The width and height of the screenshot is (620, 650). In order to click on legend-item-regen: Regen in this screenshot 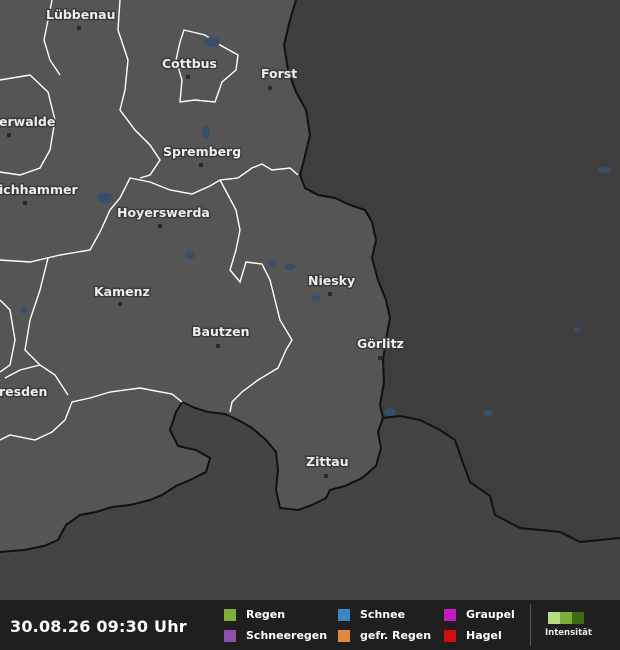, I will do `click(254, 614)`.